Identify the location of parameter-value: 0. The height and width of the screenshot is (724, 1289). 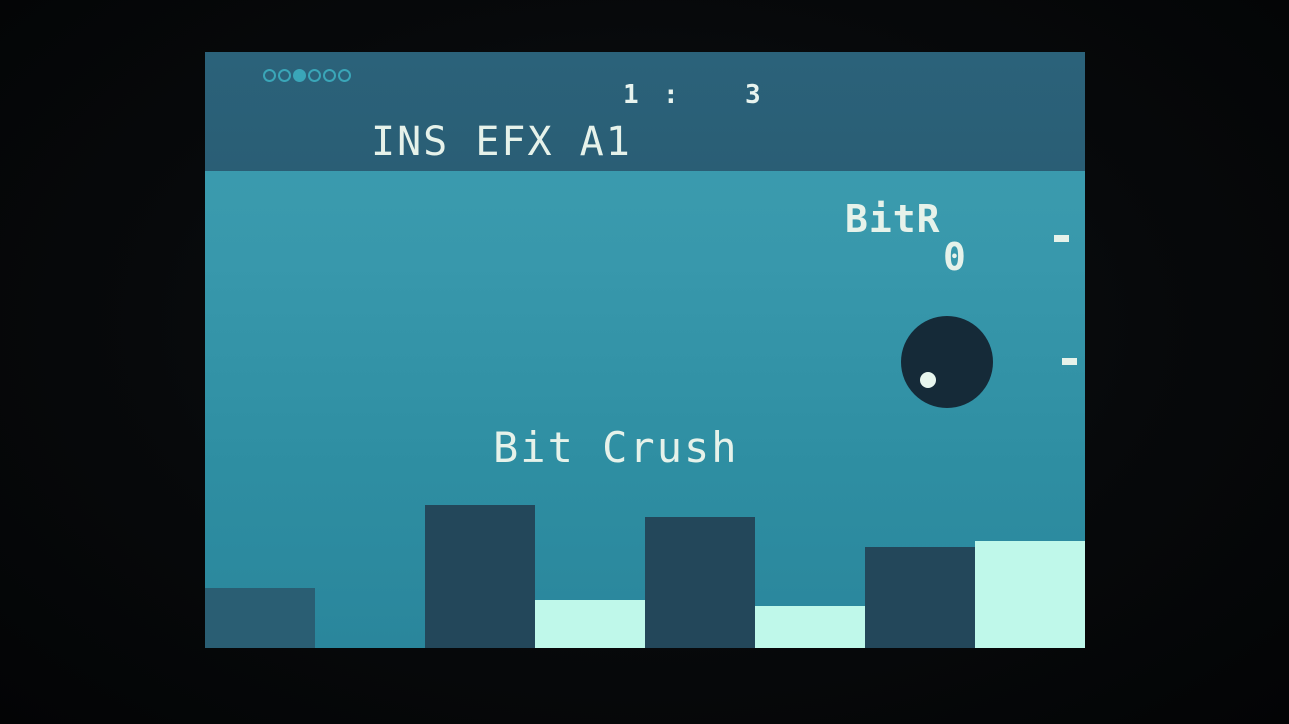
(954, 257).